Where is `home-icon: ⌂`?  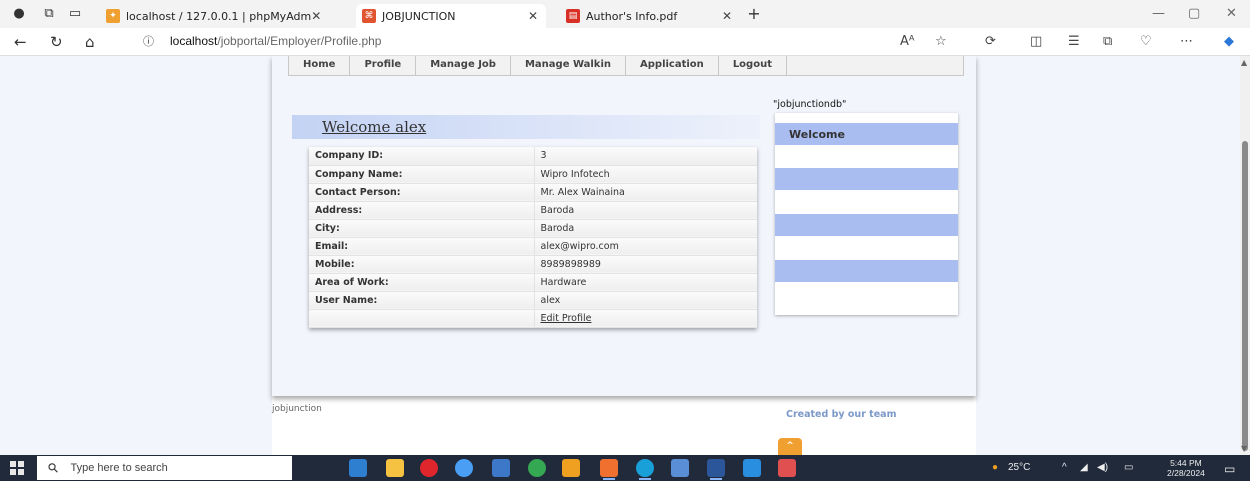 home-icon: ⌂ is located at coordinates (90, 42).